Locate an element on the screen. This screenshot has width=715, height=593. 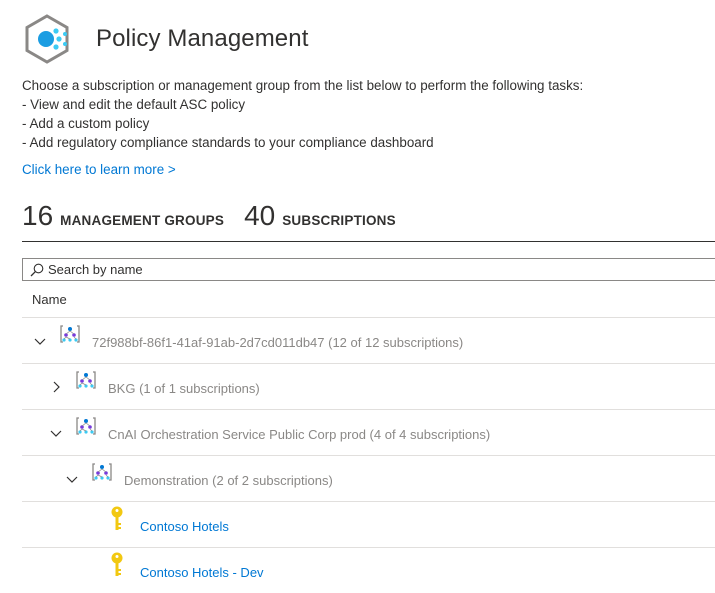
subscription-link: Contoso Hotels is located at coordinates (184, 526).